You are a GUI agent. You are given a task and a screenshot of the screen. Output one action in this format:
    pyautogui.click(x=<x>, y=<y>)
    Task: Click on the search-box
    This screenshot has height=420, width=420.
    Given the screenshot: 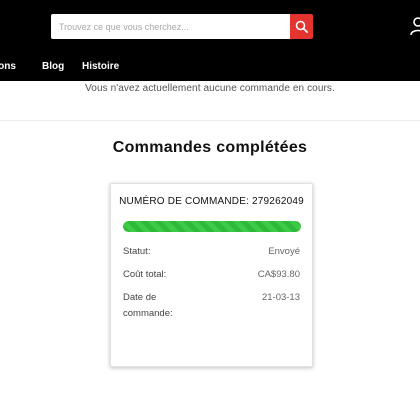 What is the action you would take?
    pyautogui.click(x=170, y=26)
    